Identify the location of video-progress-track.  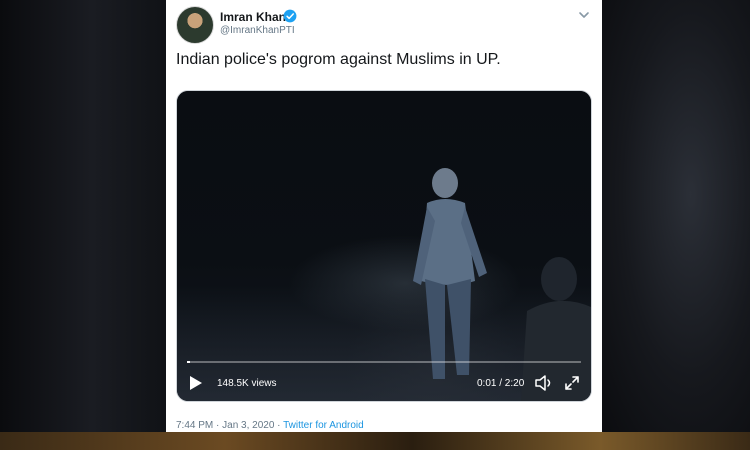
(384, 362).